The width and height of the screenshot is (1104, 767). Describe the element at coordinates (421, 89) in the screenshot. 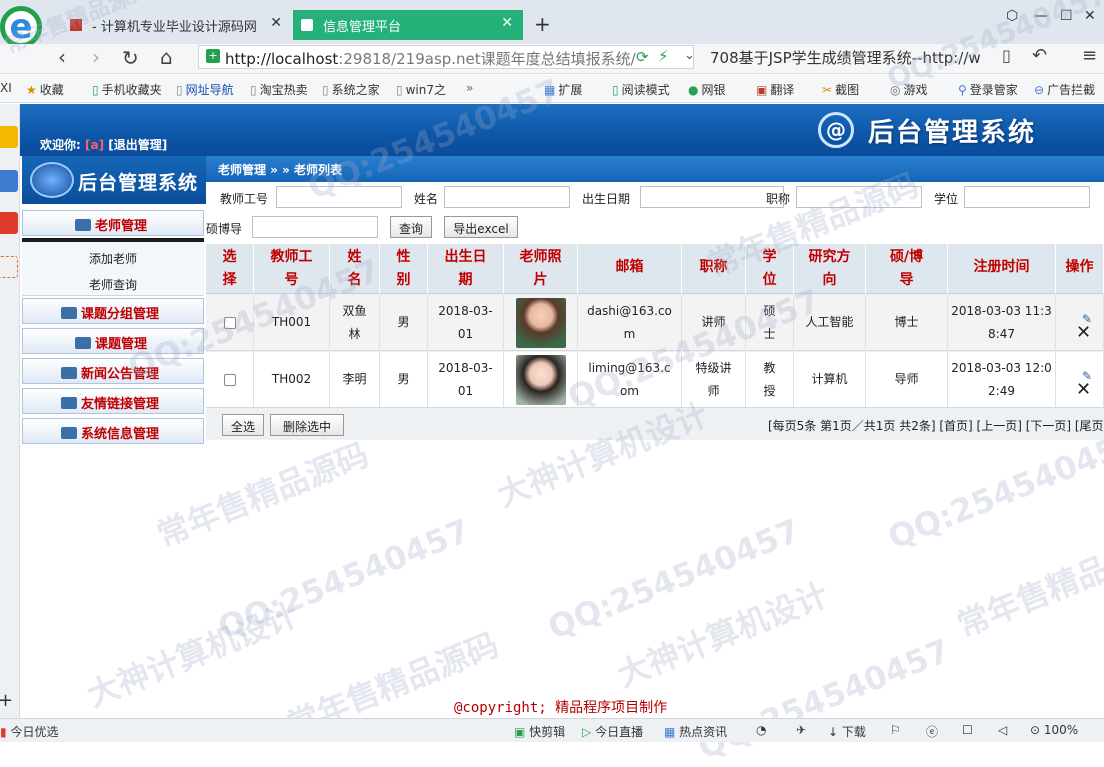

I see `bookmark-win7: ▯ win7之` at that location.